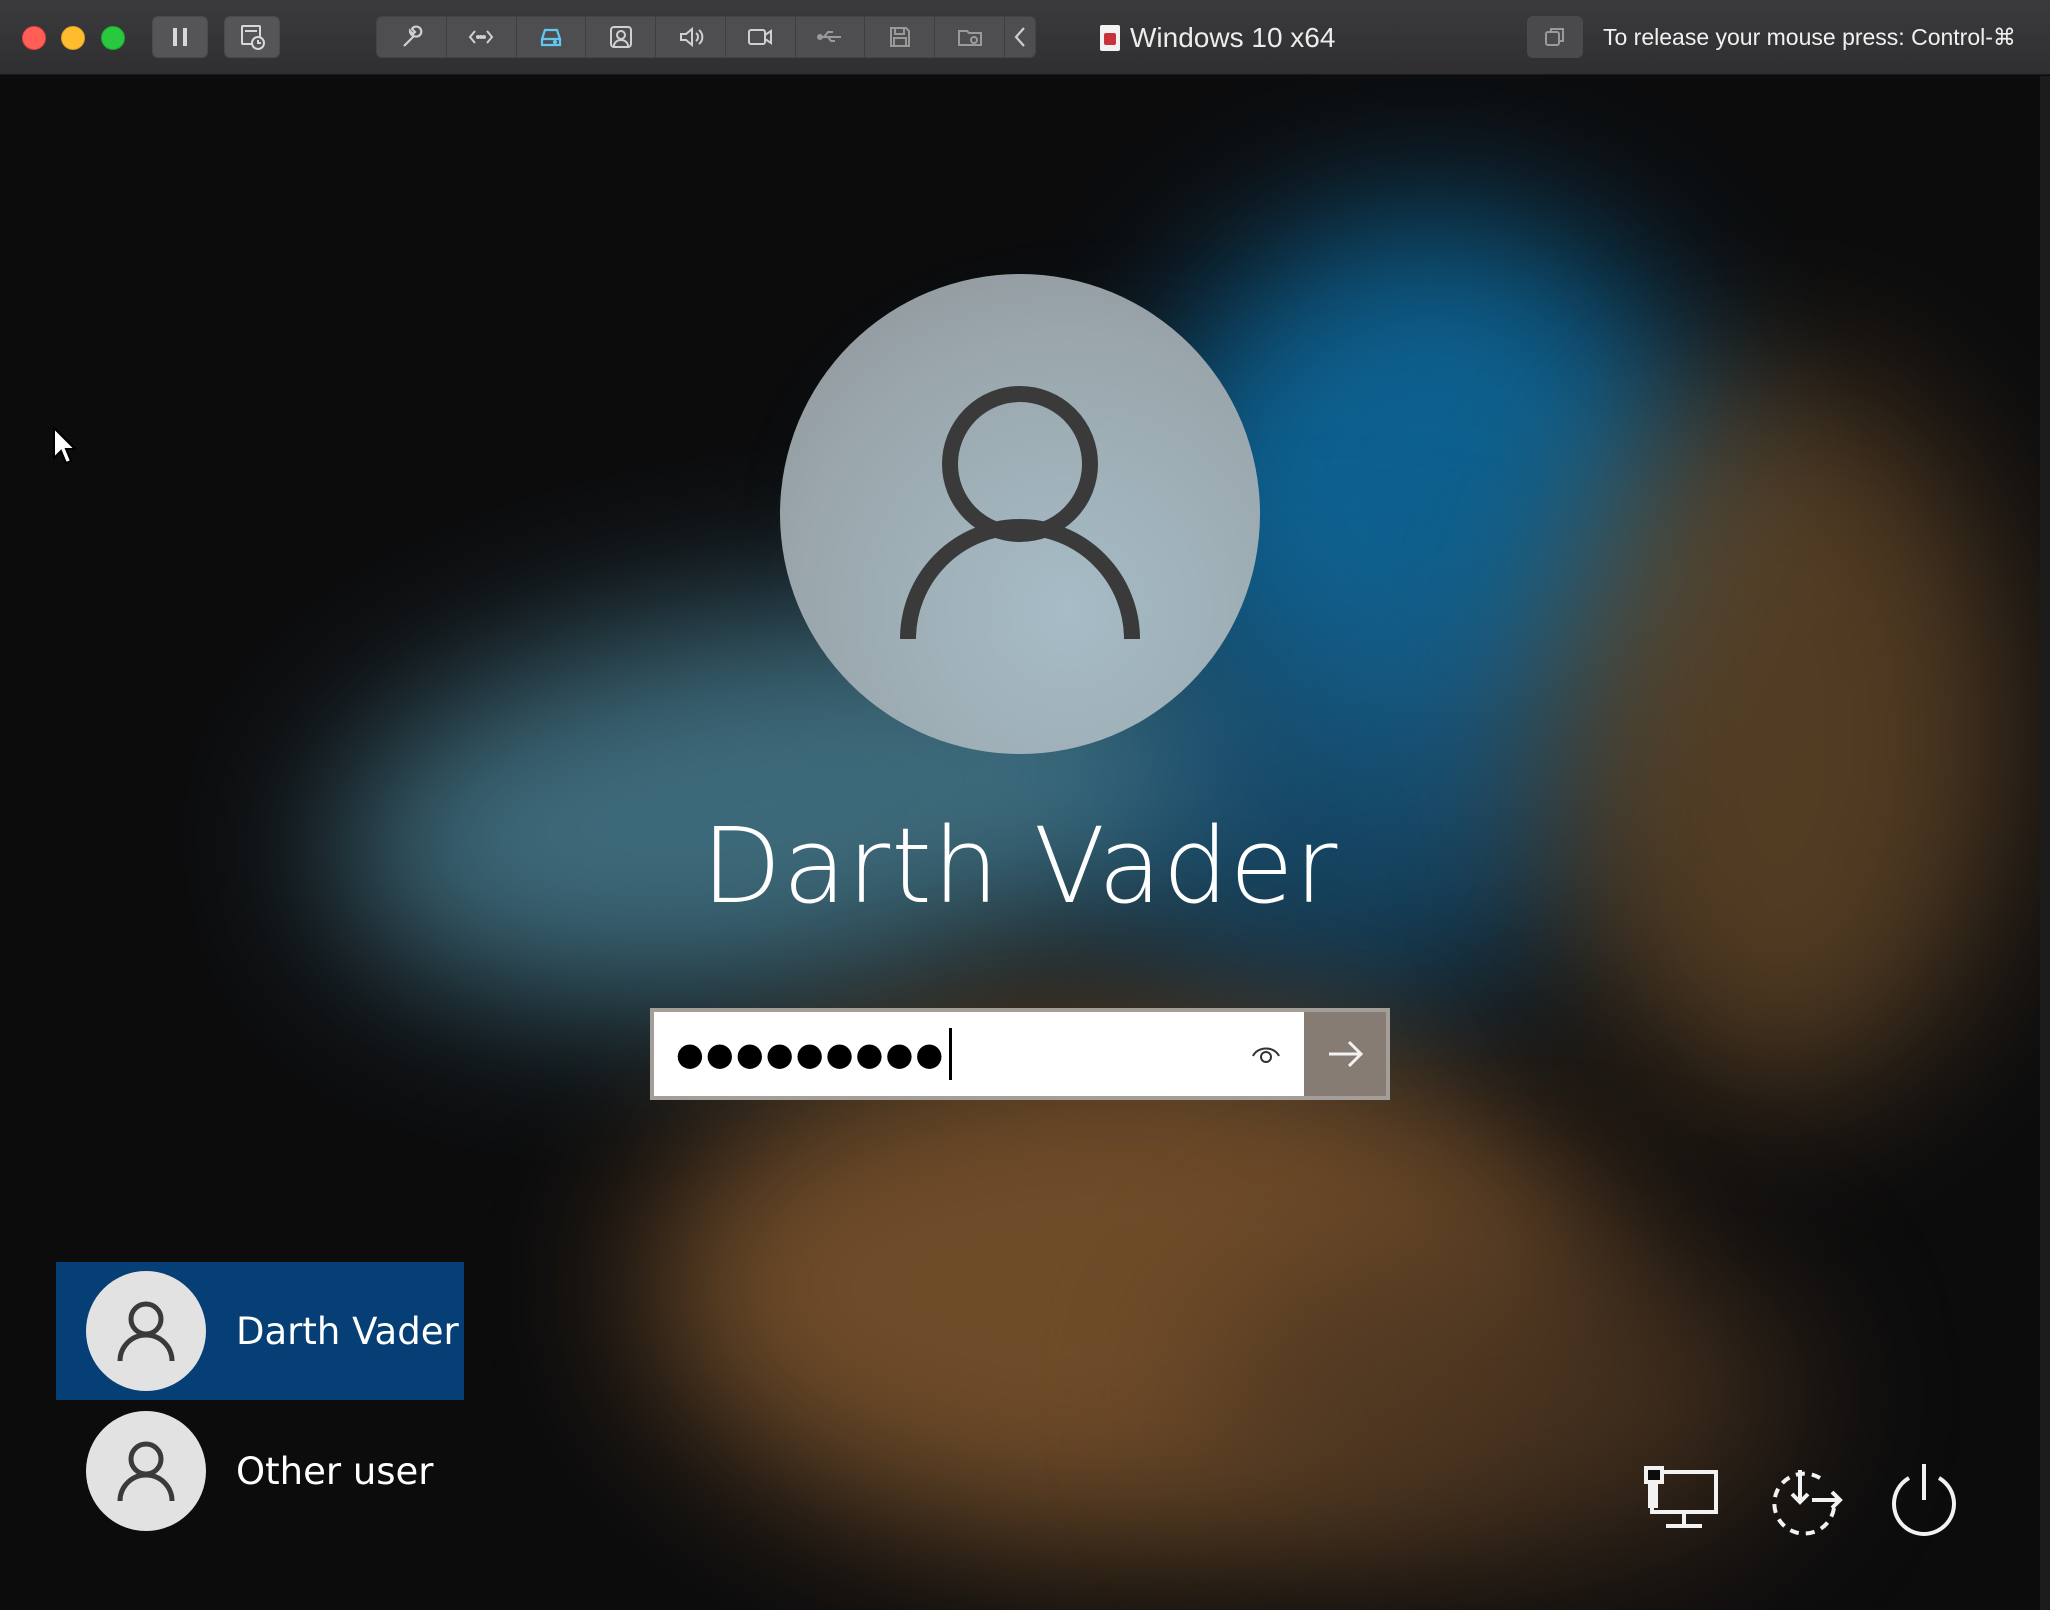 The height and width of the screenshot is (1610, 2050). I want to click on network-button, so click(1684, 1500).